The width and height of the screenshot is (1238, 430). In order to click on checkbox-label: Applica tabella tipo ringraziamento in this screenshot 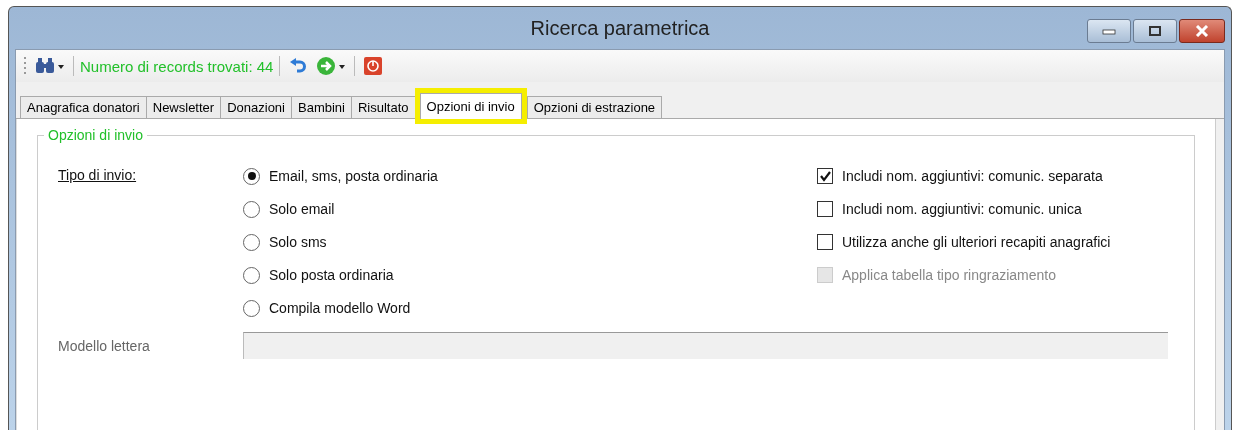, I will do `click(949, 275)`.